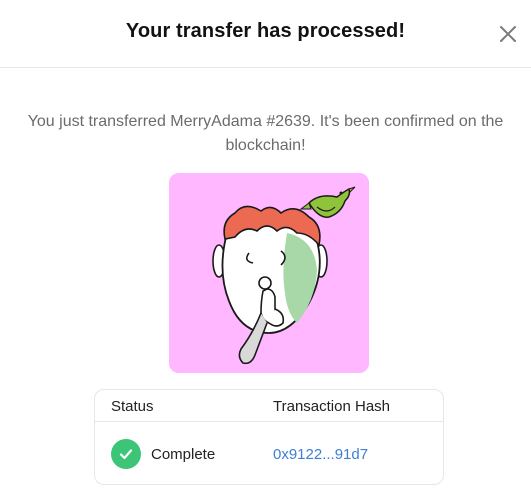 Image resolution: width=531 pixels, height=495 pixels. I want to click on transaction-card-header: Status Transaction Hash, so click(269, 406).